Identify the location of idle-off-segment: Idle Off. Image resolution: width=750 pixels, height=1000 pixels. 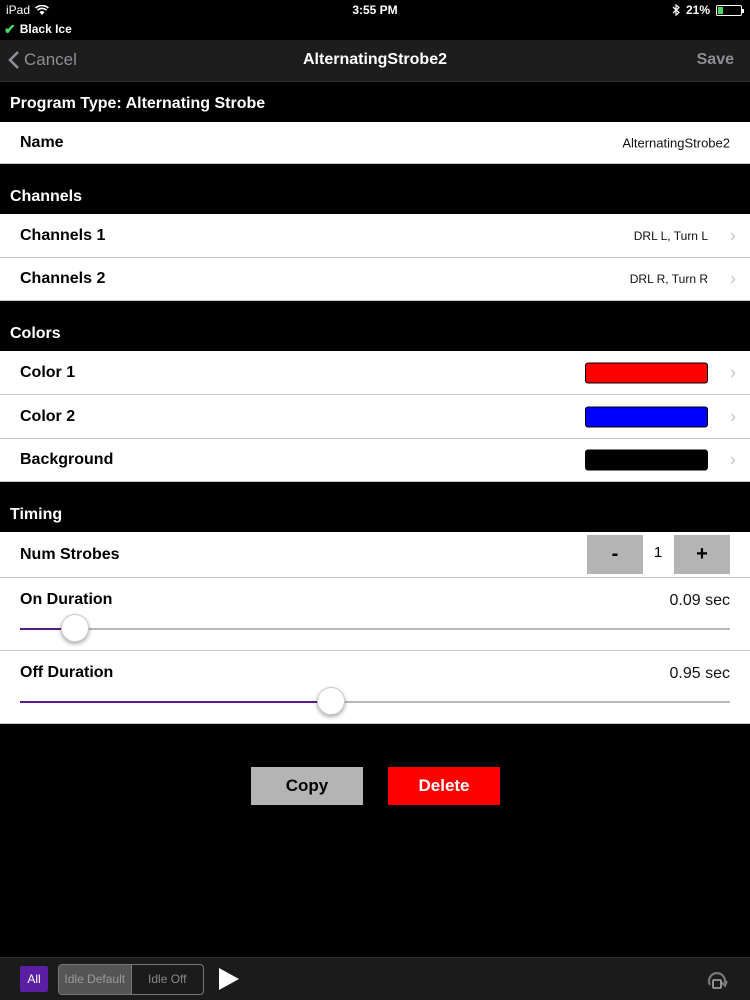
(168, 979).